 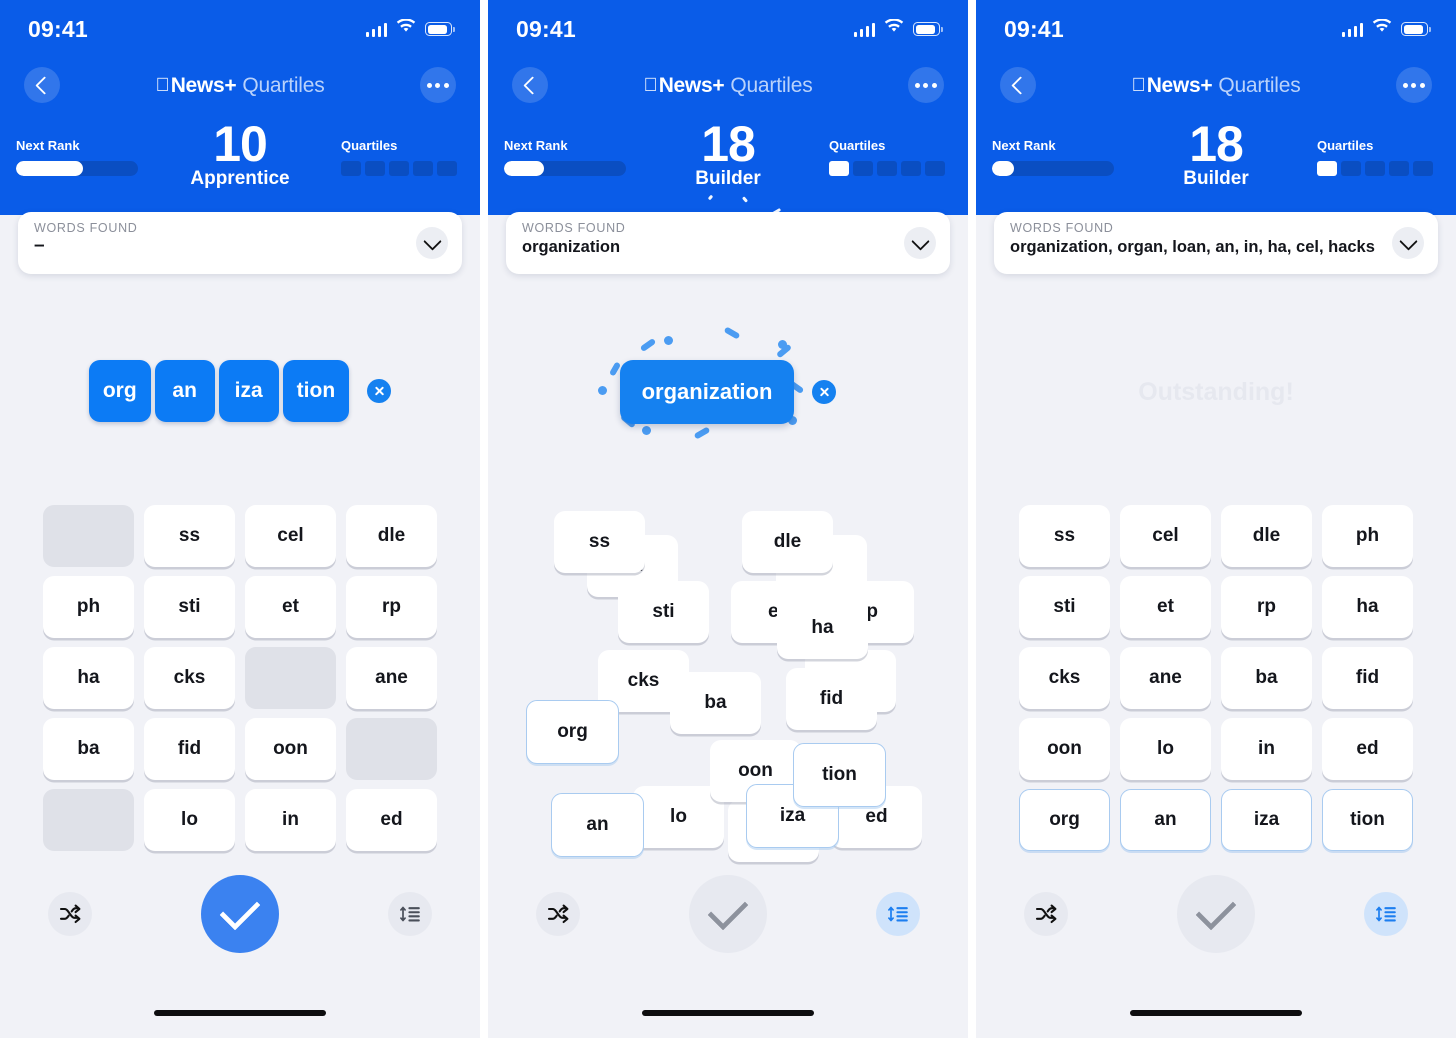 What do you see at coordinates (316, 391) in the screenshot?
I see `selected-chip: tion` at bounding box center [316, 391].